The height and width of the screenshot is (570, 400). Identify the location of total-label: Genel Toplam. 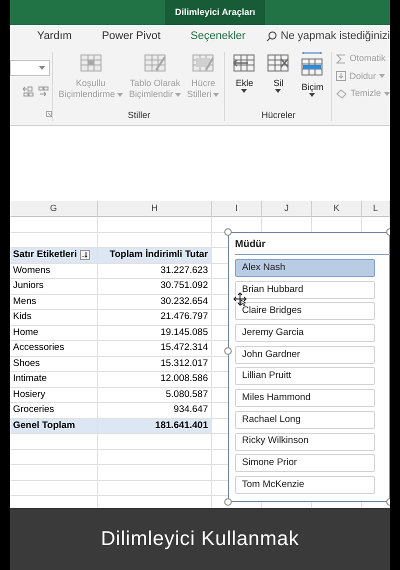
(44, 425).